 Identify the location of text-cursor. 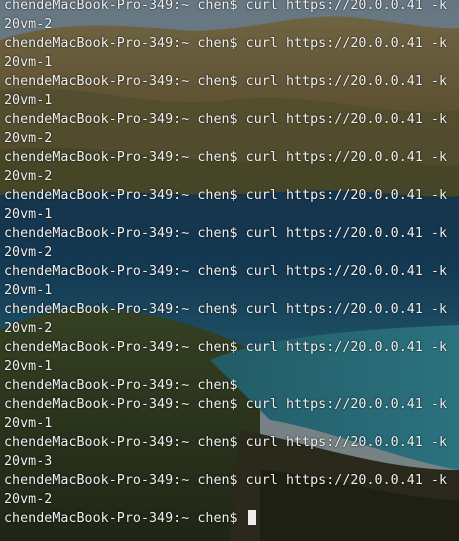
(251, 517).